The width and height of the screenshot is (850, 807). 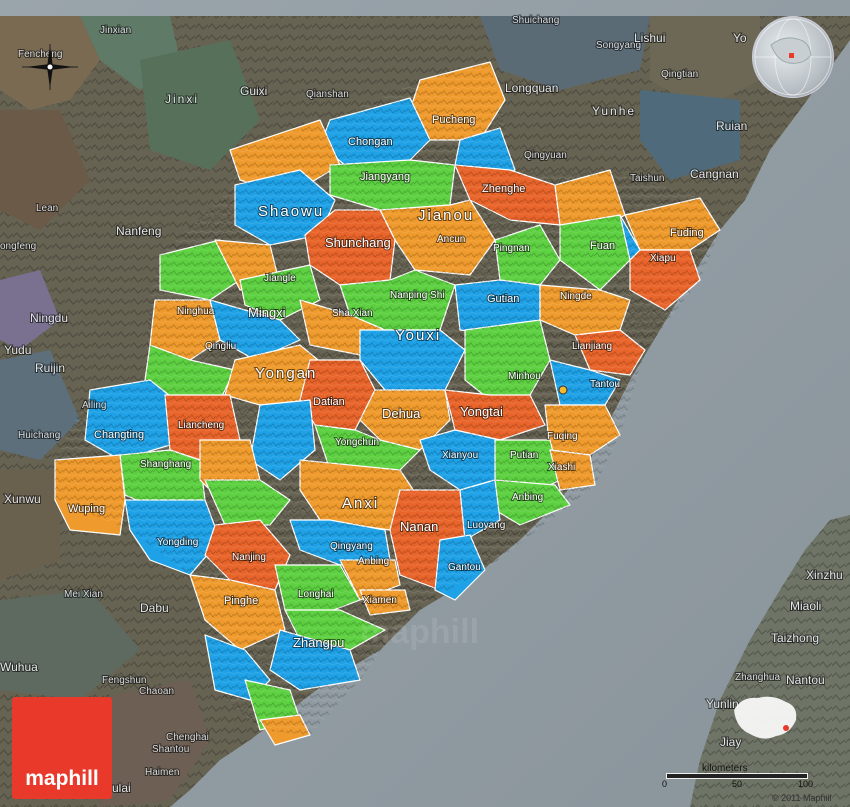 What do you see at coordinates (94, 405) in the screenshot?
I see `label-ailing: Ailing` at bounding box center [94, 405].